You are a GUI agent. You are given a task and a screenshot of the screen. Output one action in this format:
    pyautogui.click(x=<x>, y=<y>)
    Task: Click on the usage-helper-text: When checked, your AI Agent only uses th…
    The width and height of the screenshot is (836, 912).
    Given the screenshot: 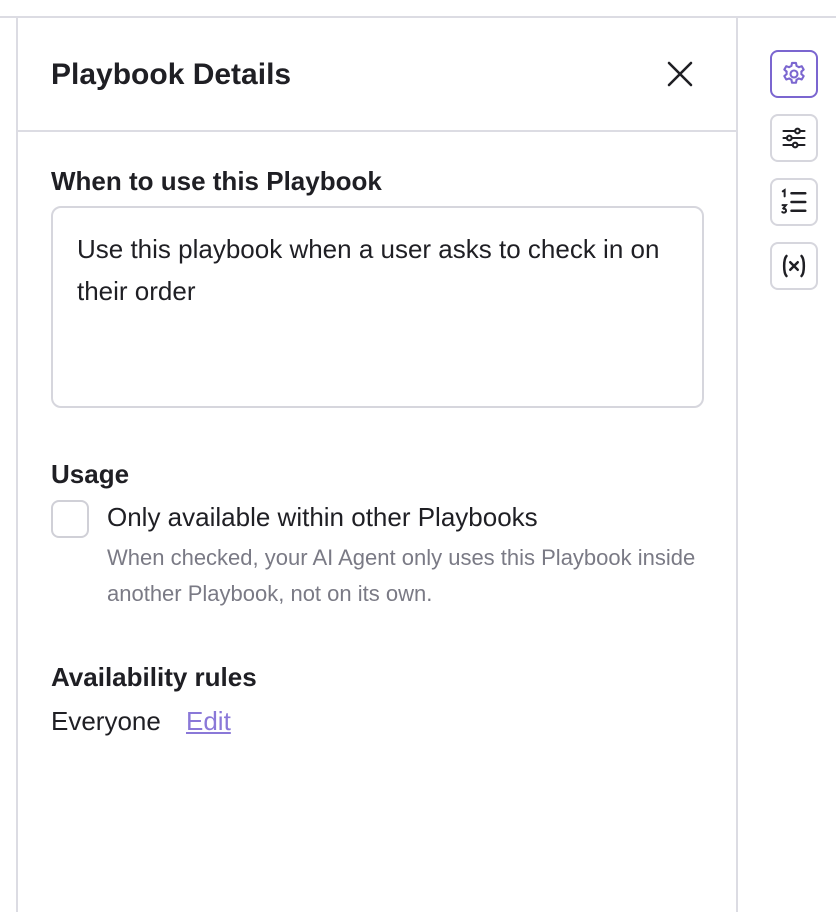 What is the action you would take?
    pyautogui.click(x=401, y=575)
    